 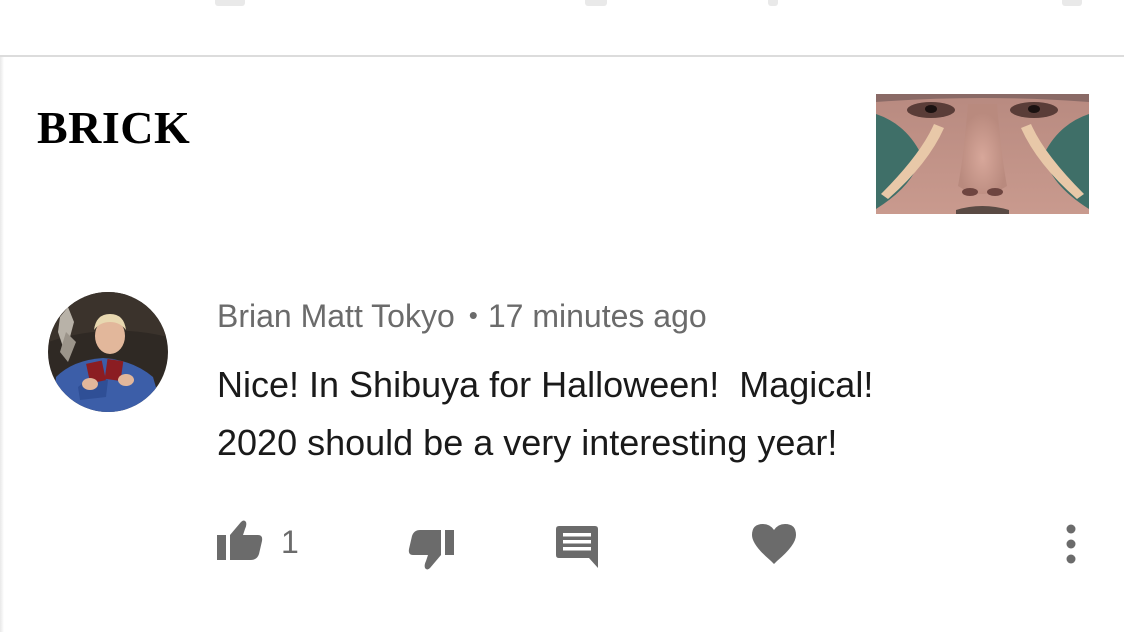 What do you see at coordinates (114, 127) in the screenshot?
I see `meme-title: BRICK` at bounding box center [114, 127].